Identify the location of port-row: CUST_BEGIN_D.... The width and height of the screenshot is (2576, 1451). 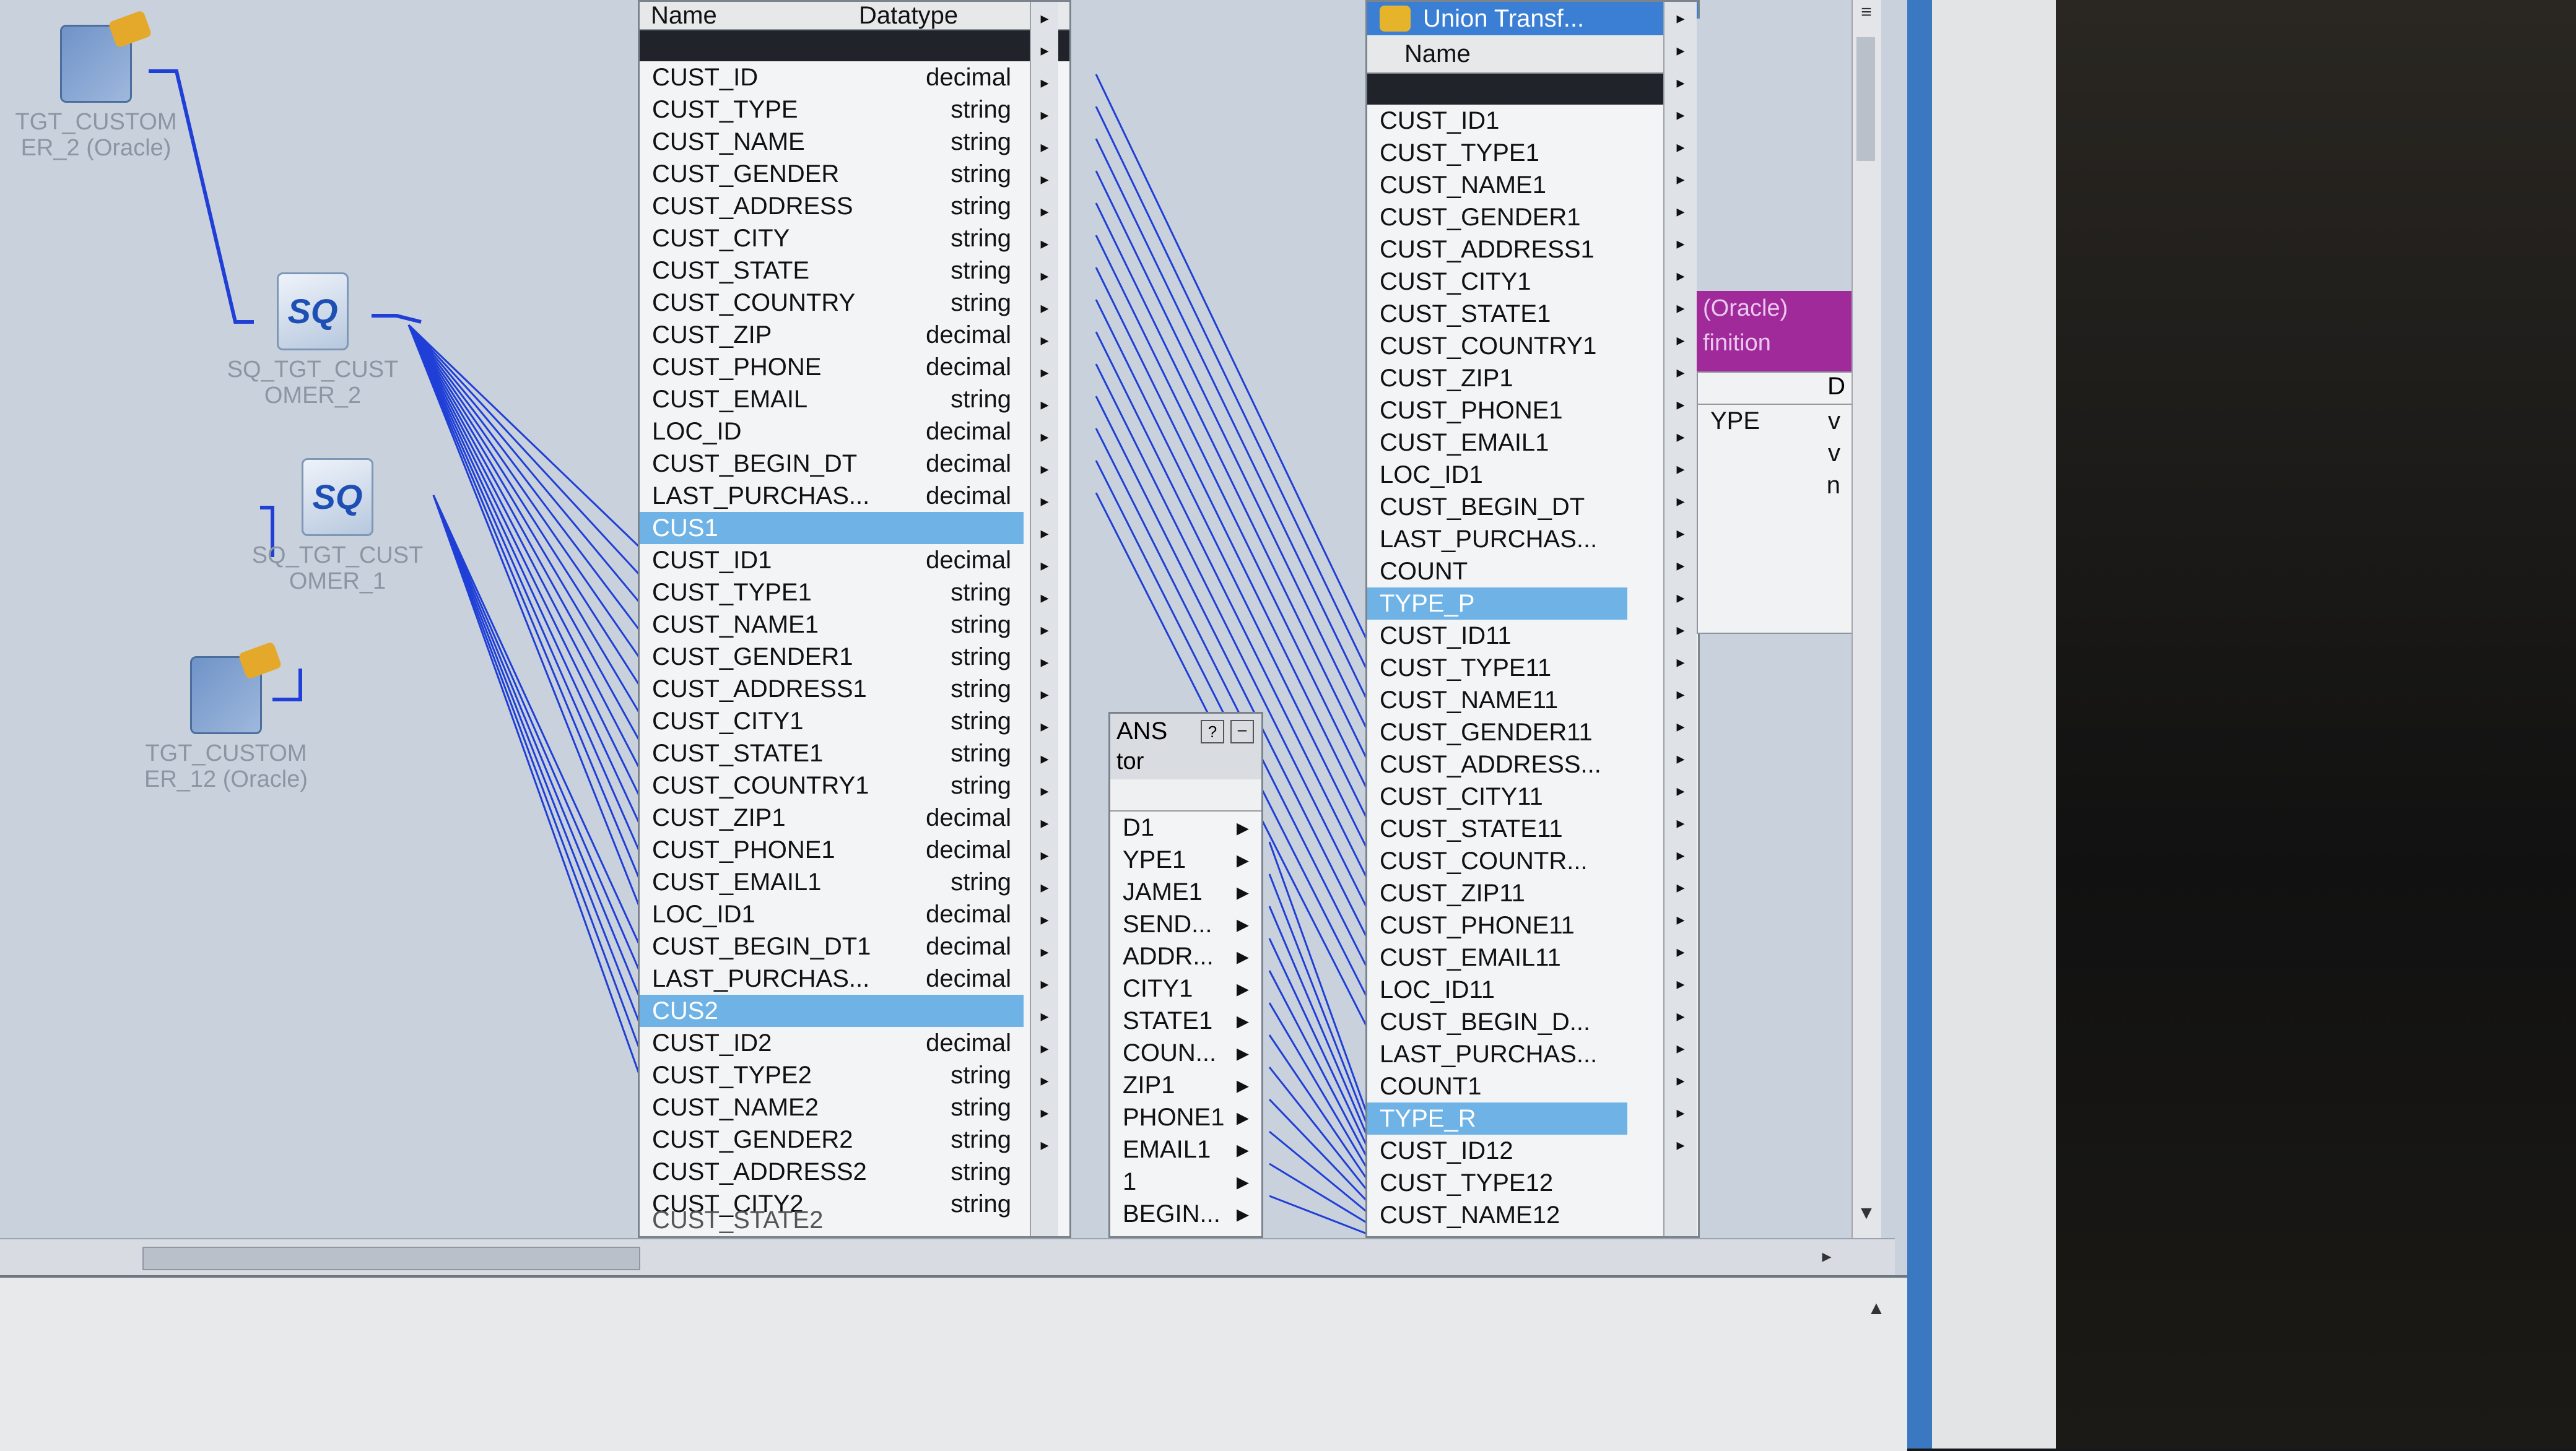
(1497, 1022).